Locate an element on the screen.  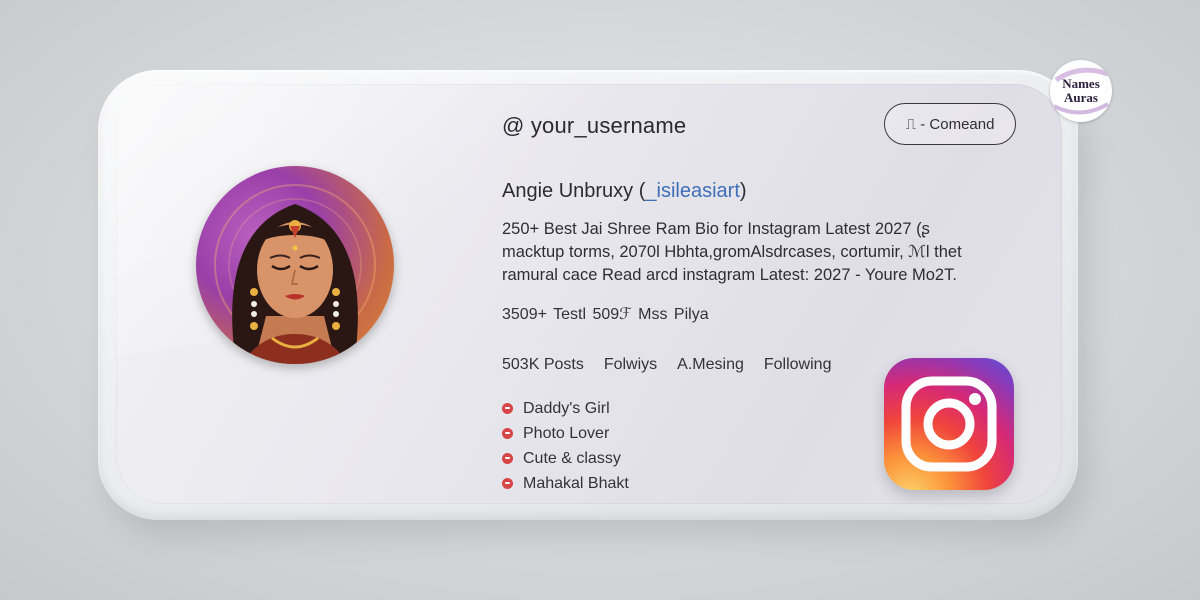
list-item-label: Daddy's Girl is located at coordinates (566, 408).